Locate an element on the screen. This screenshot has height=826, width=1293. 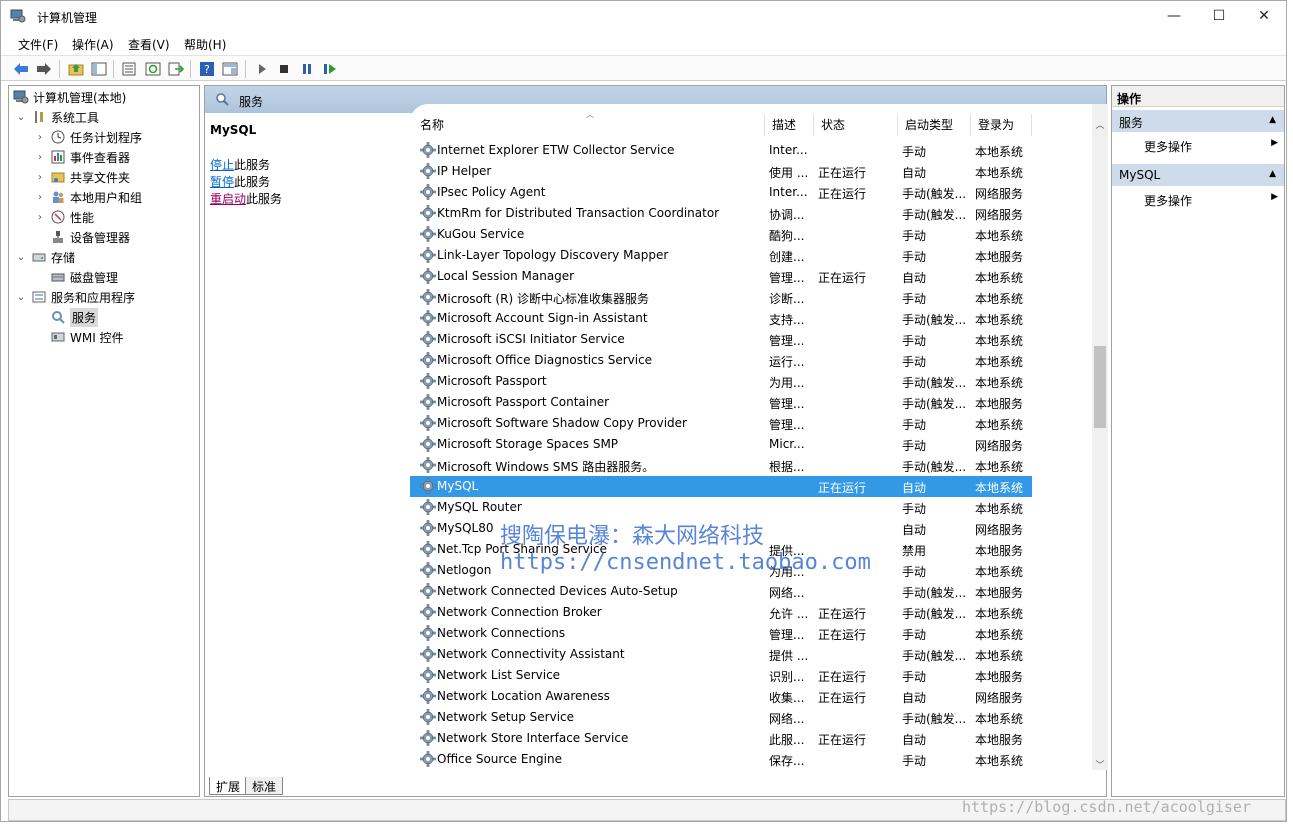
console-icon is located at coordinates (229, 68).